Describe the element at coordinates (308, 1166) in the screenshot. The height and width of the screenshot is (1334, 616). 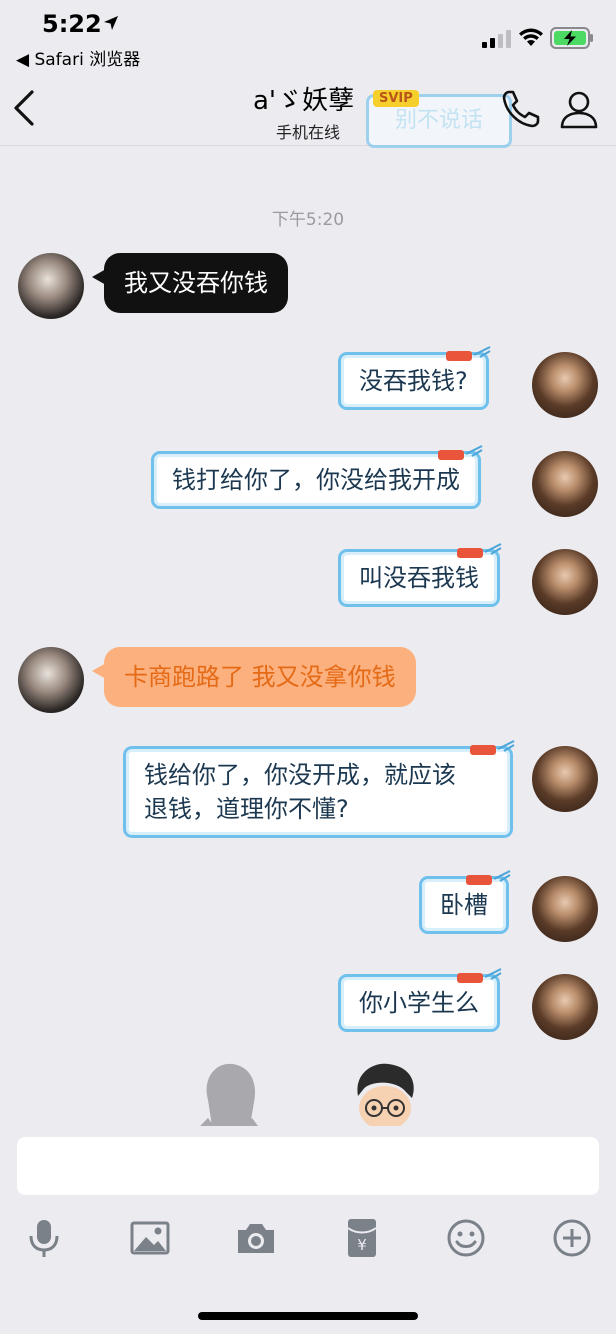
I see `message-input` at that location.